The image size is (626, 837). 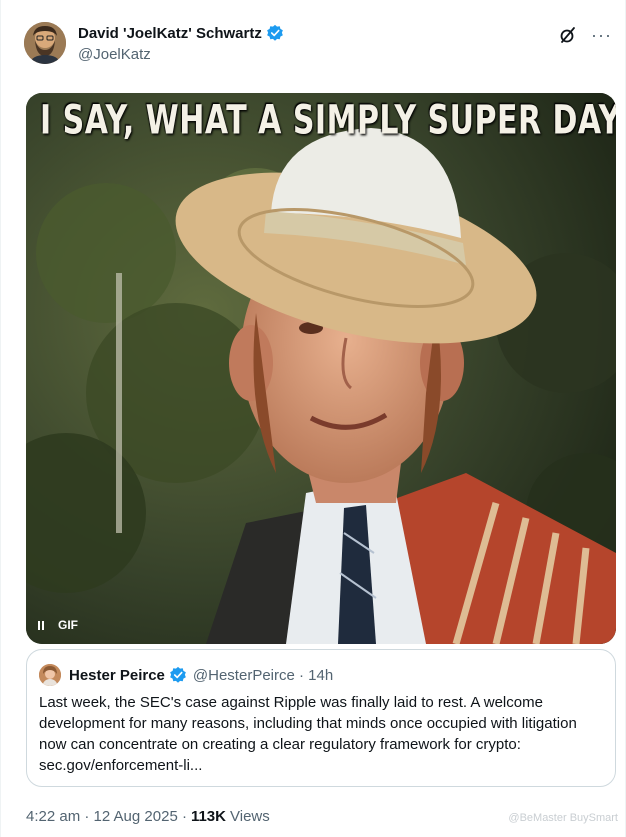 I want to click on watermark: @BeMaster BuySmart, so click(x=563, y=818).